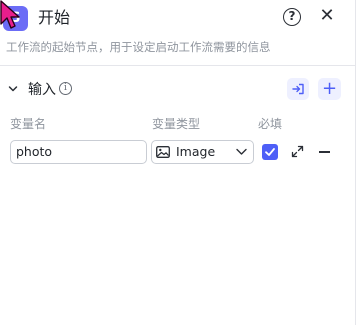 The height and width of the screenshot is (325, 356). I want to click on import-icon, so click(298, 89).